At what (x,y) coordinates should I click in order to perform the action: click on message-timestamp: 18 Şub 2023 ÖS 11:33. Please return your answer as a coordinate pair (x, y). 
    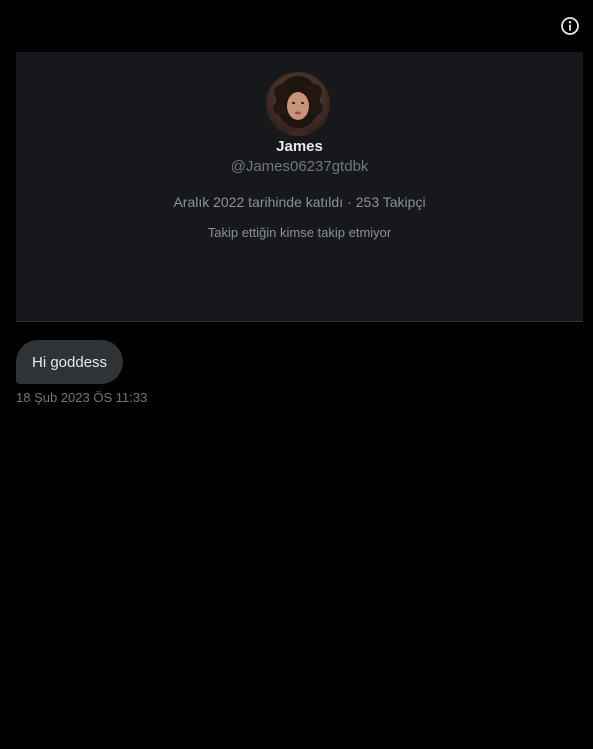
    Looking at the image, I should click on (82, 397).